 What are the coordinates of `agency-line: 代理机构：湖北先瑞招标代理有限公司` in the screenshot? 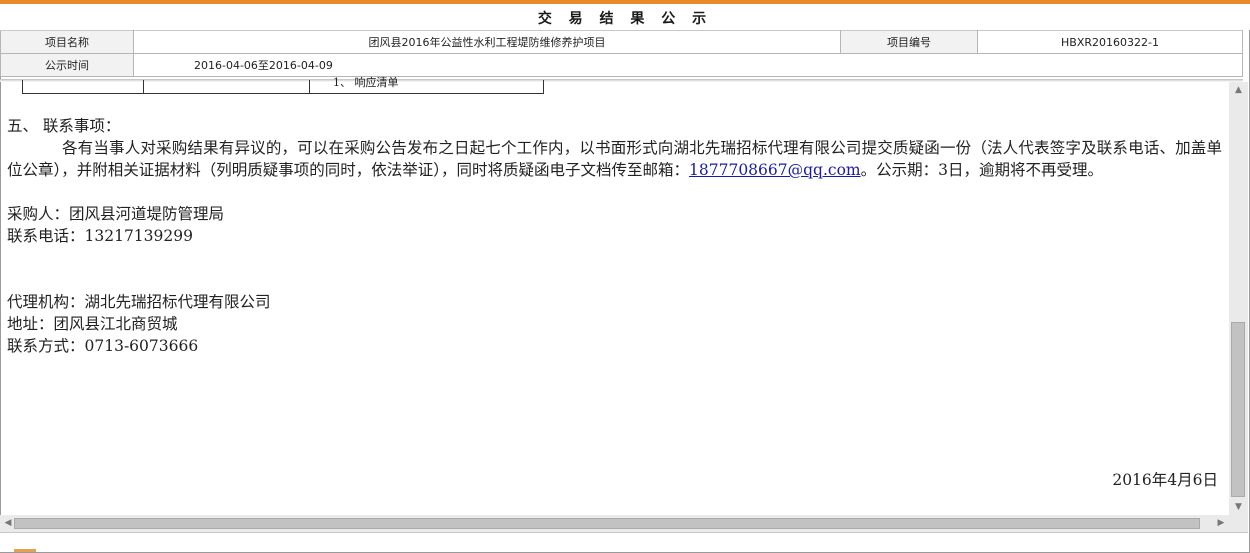 It's located at (139, 302).